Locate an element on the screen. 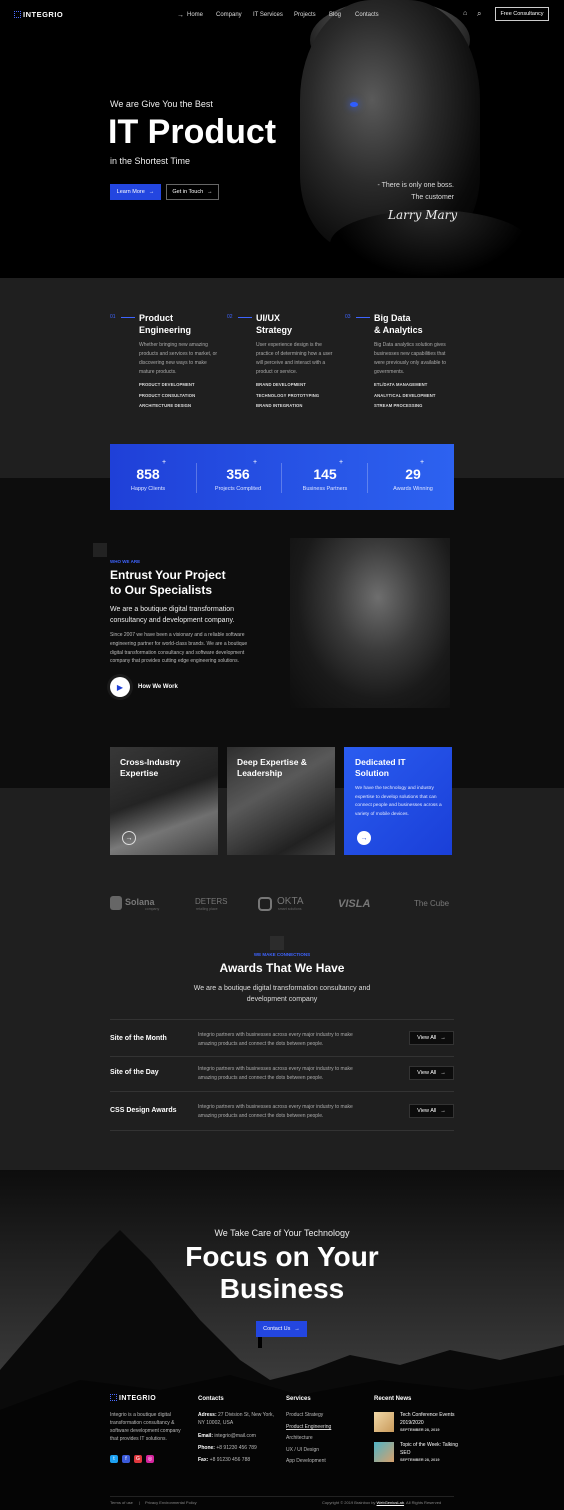 The width and height of the screenshot is (564, 1510). footer-service-link: Product Engineering is located at coordinates (308, 1427).